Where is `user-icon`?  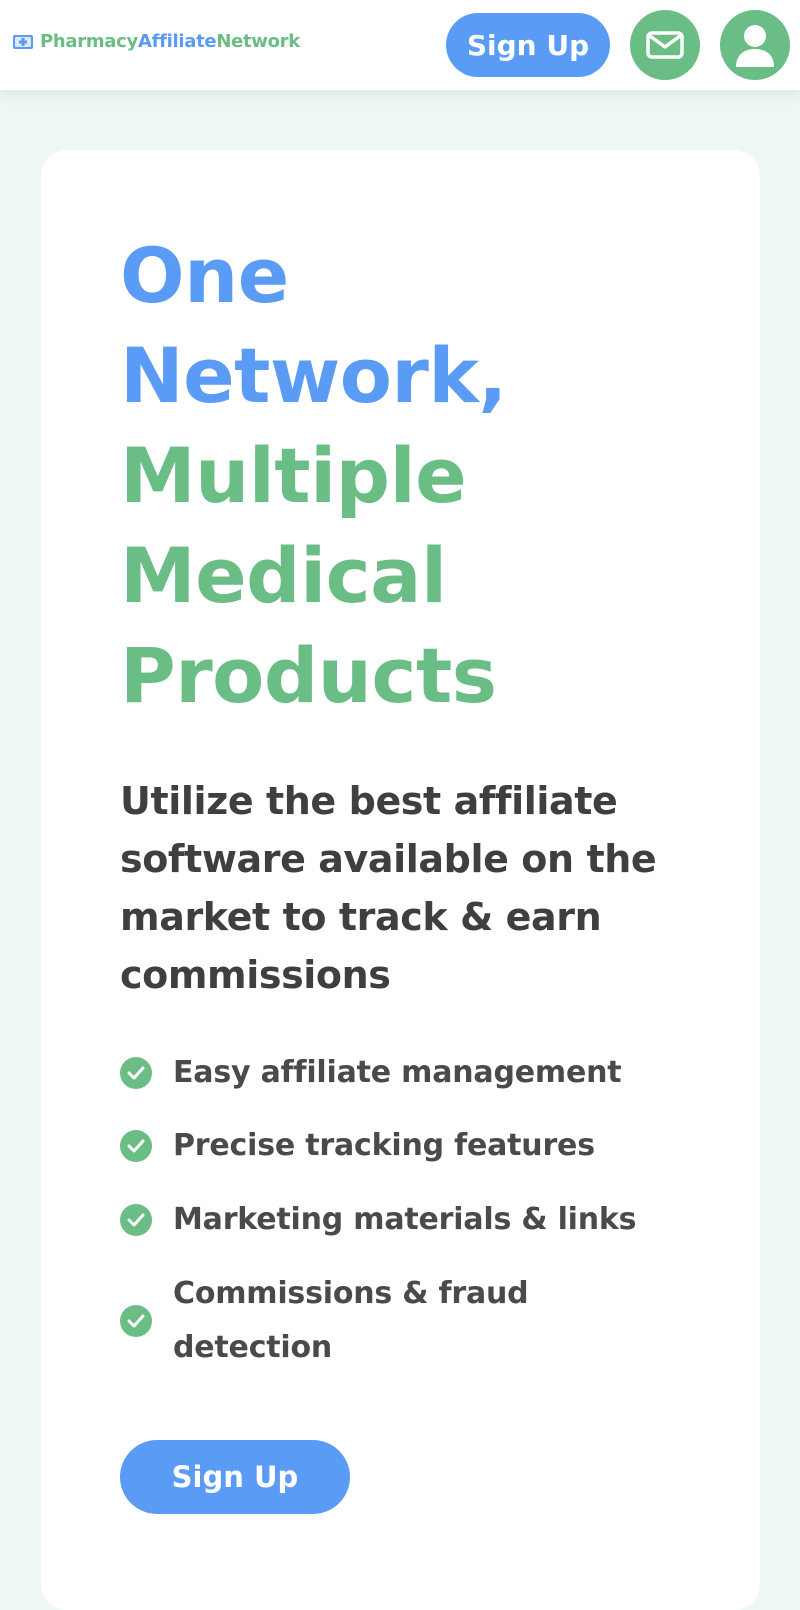
user-icon is located at coordinates (755, 46).